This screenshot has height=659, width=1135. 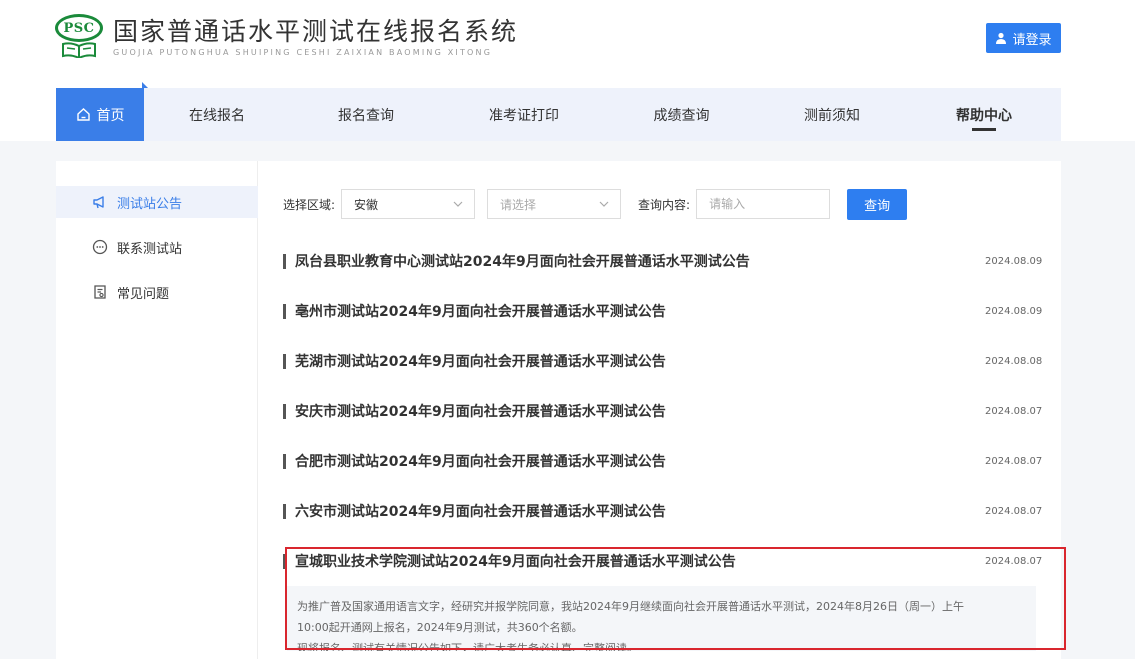 I want to click on filter-bar: 选择区域: 安徽 请选择 查询内容: 查询, so click(x=595, y=204).